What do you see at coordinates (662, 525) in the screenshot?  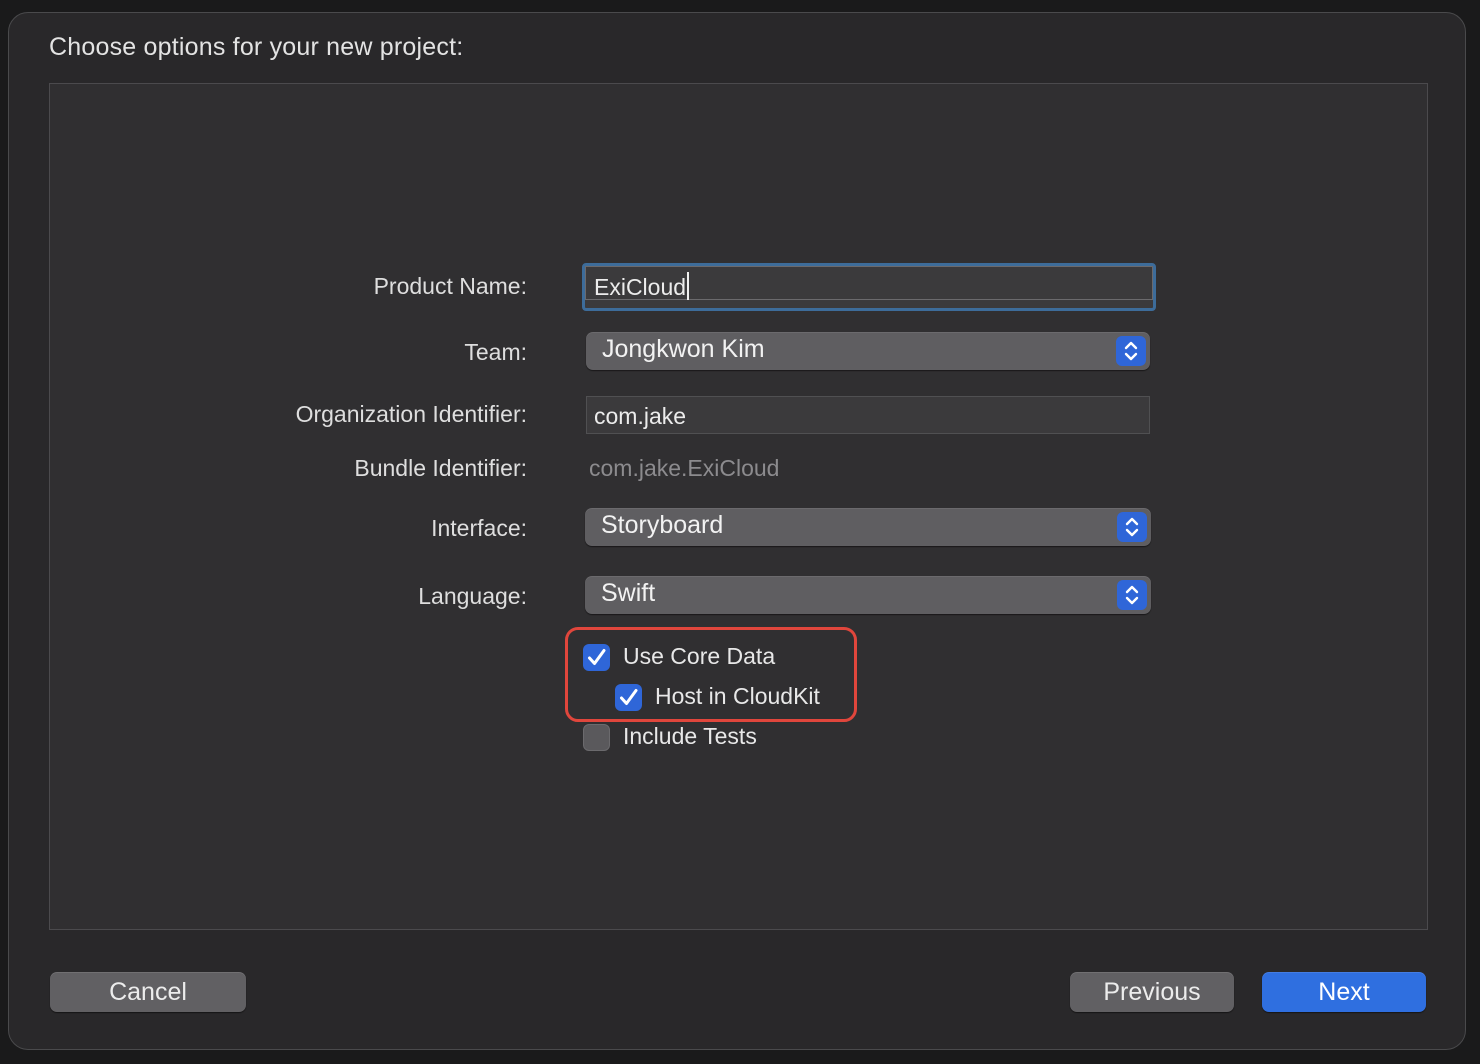 I see `interface-value: Storyboard` at bounding box center [662, 525].